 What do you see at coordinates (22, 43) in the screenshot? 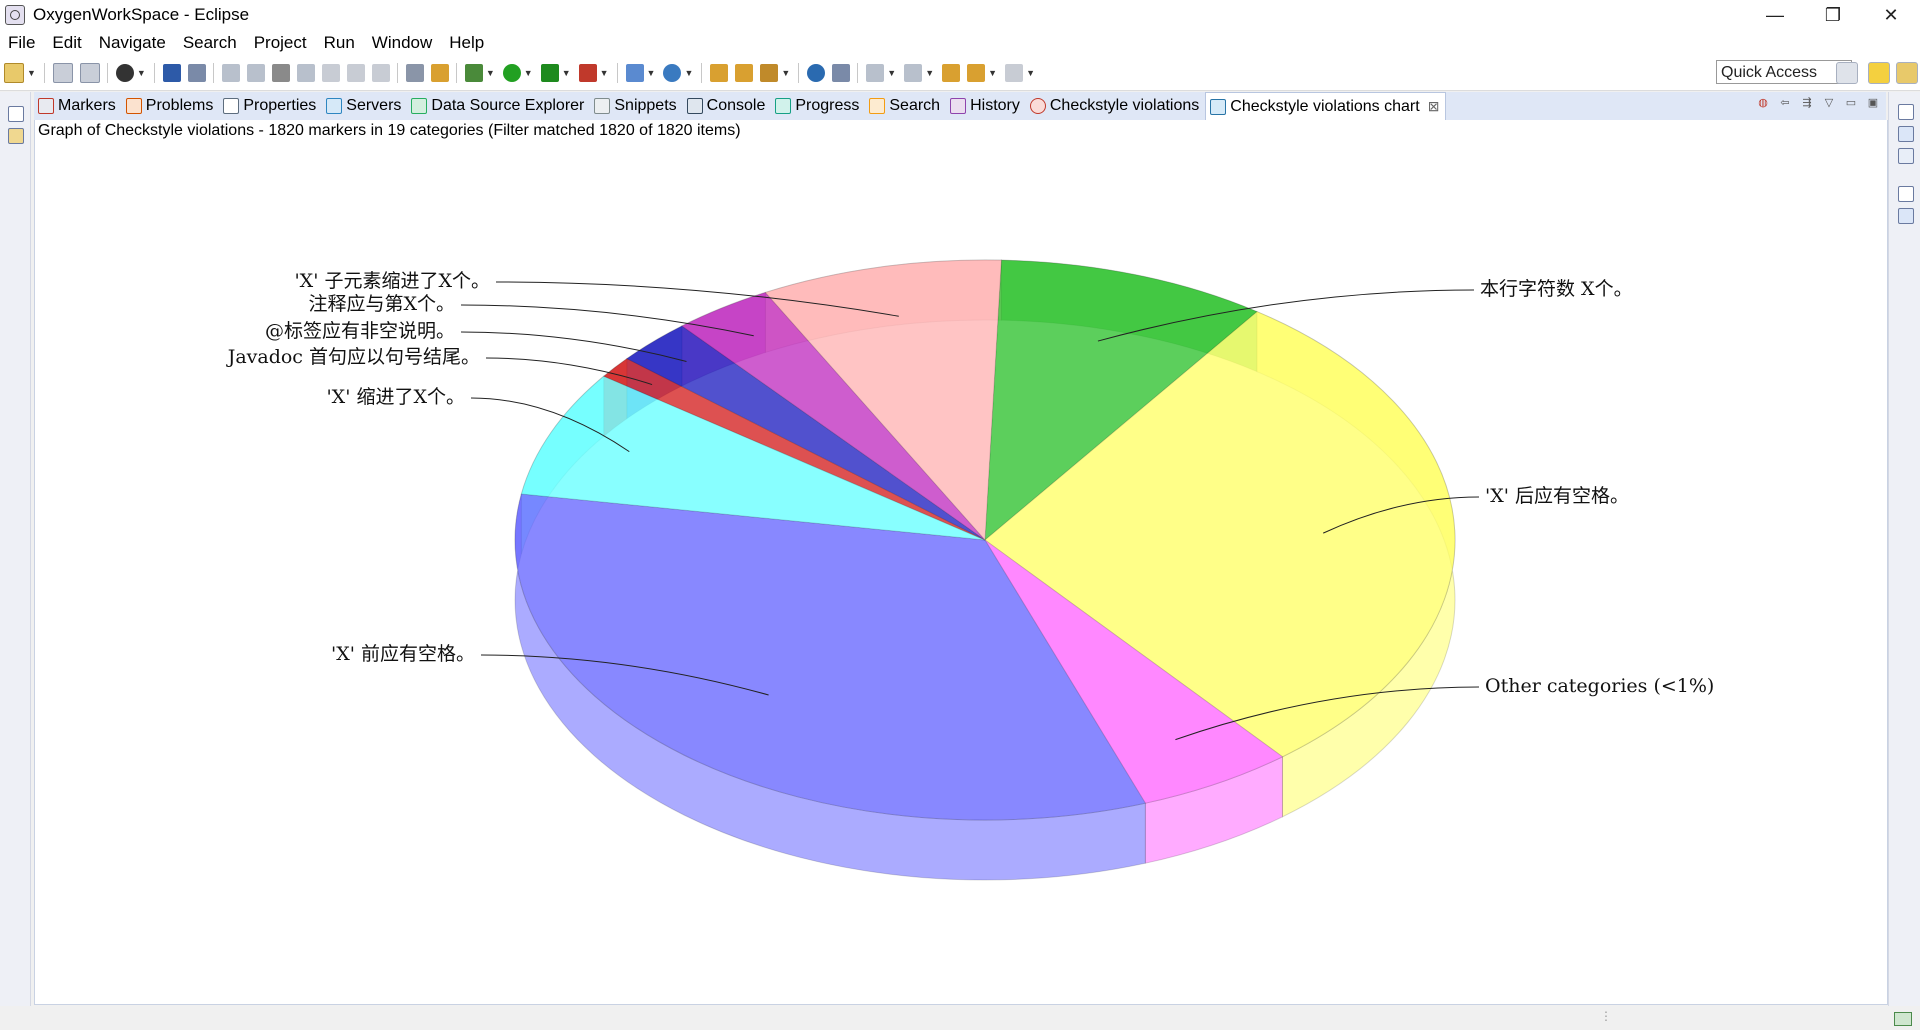
I see `menu-file: File` at bounding box center [22, 43].